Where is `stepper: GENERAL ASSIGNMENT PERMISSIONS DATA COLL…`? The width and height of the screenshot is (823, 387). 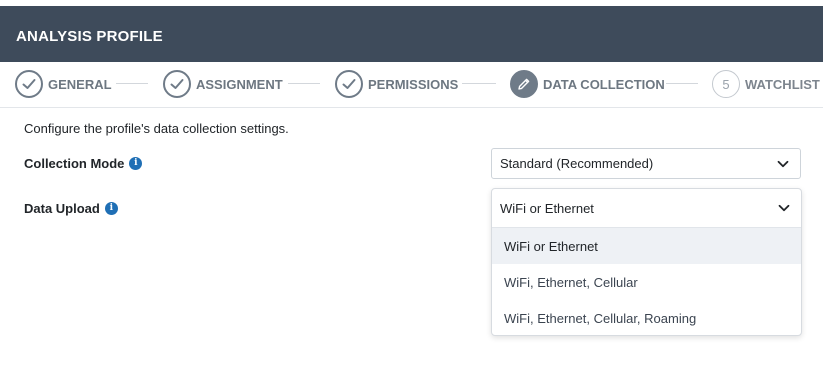 stepper: GENERAL ASSIGNMENT PERMISSIONS DATA COLL… is located at coordinates (411, 85).